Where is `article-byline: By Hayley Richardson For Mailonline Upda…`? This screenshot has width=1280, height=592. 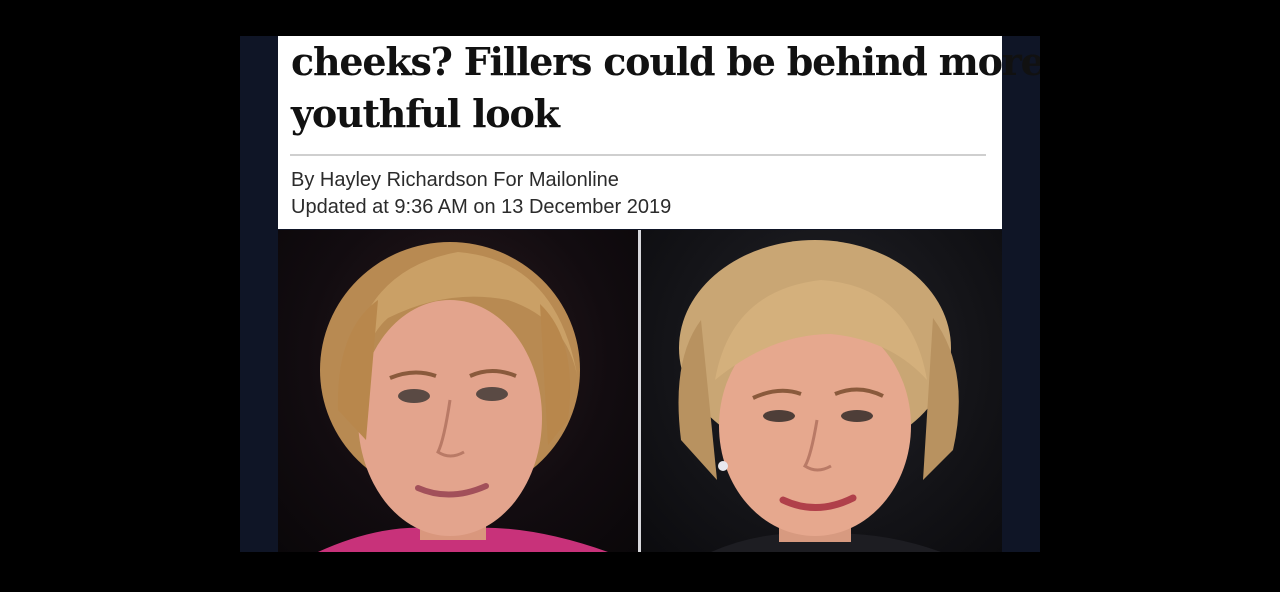
article-byline: By Hayley Richardson For Mailonline Upda… is located at coordinates (481, 194).